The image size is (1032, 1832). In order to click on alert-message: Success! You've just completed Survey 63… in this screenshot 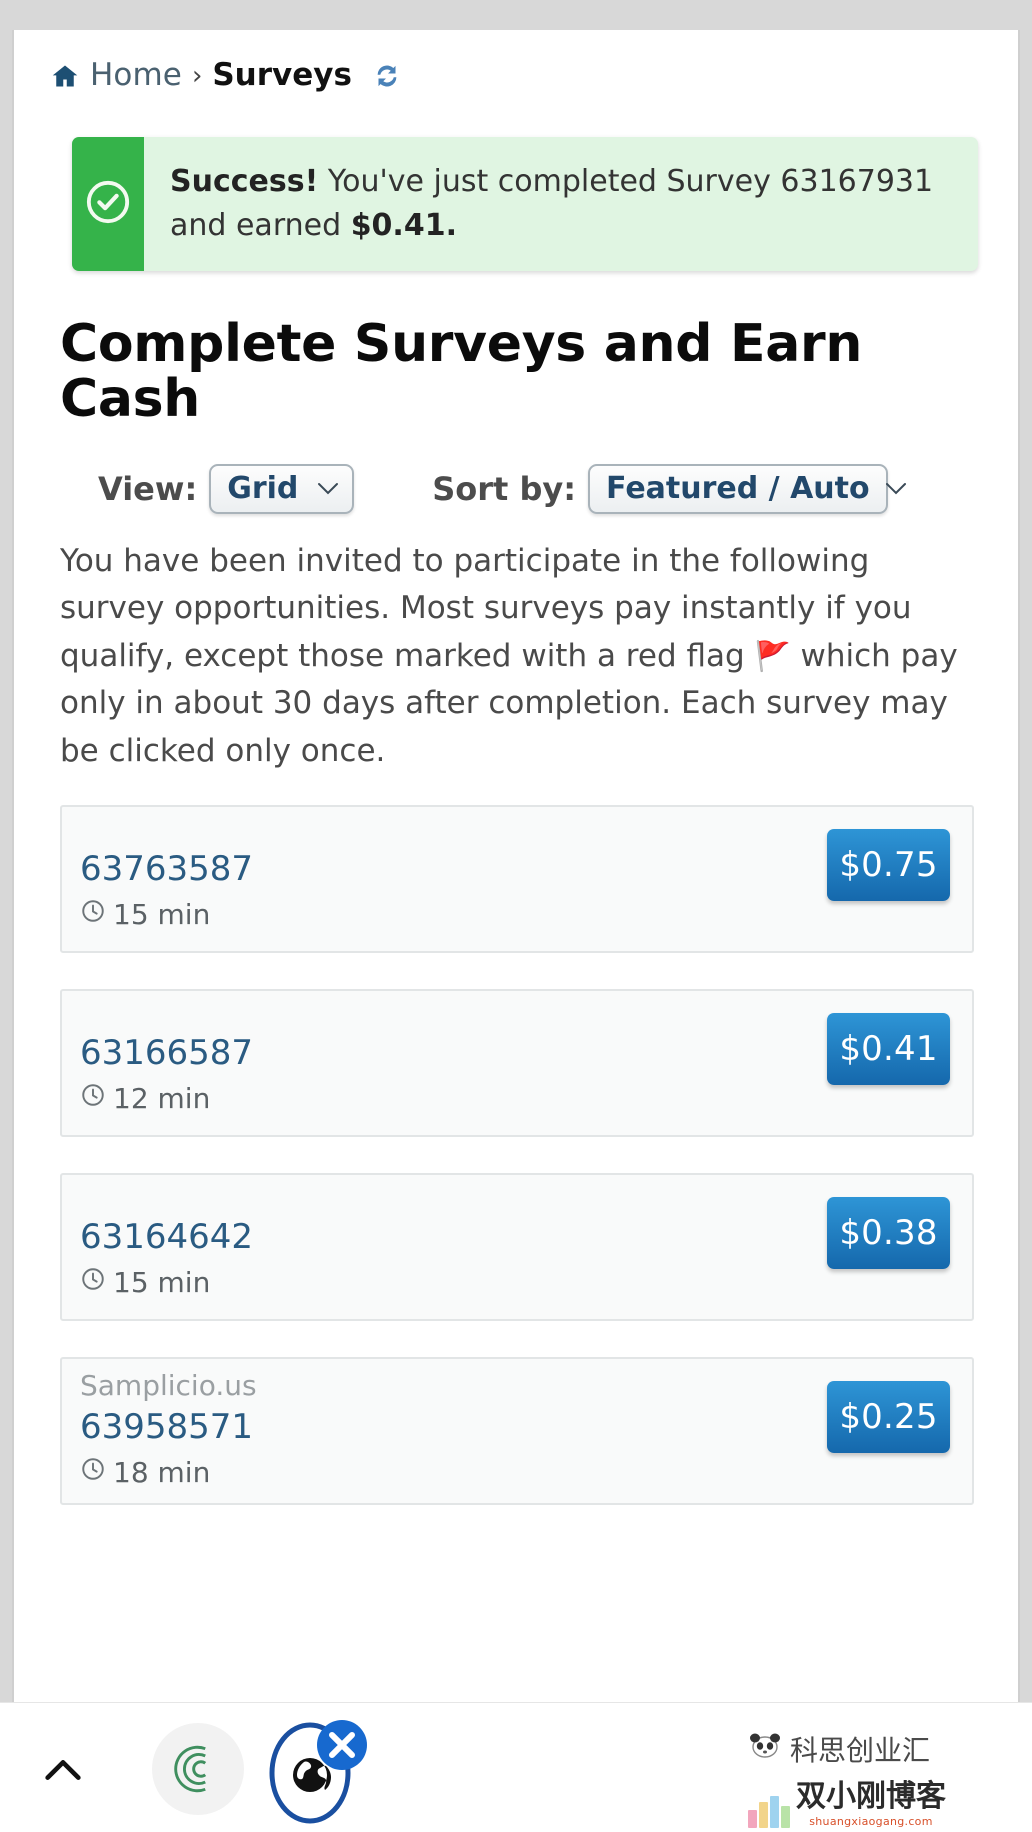, I will do `click(561, 204)`.